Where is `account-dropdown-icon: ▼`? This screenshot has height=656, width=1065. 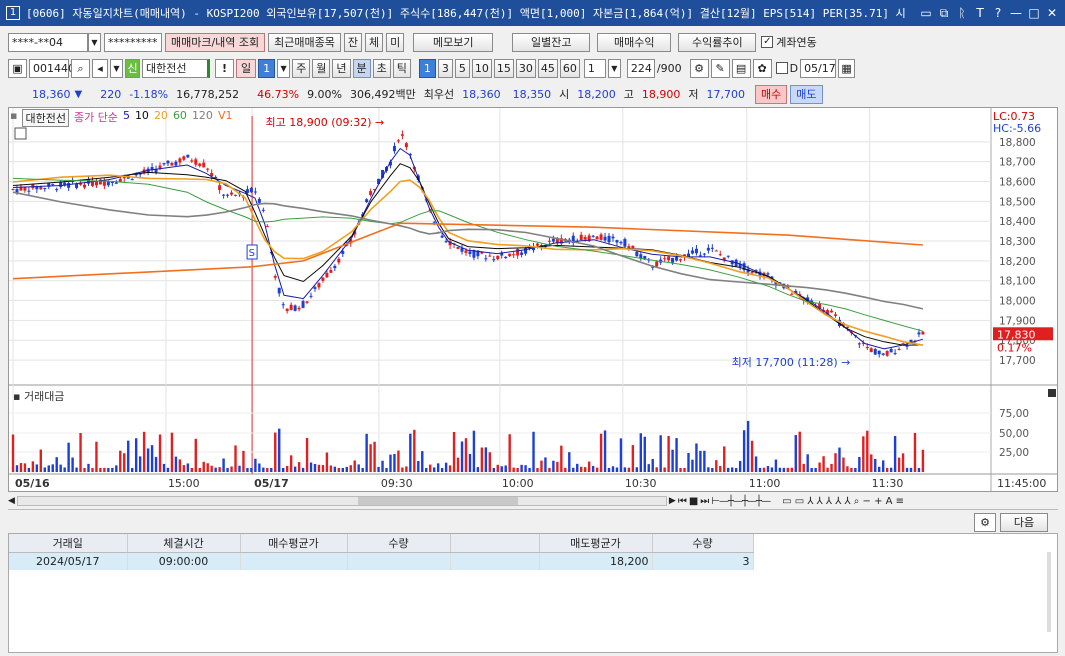
account-dropdown-icon: ▼ is located at coordinates (94, 42).